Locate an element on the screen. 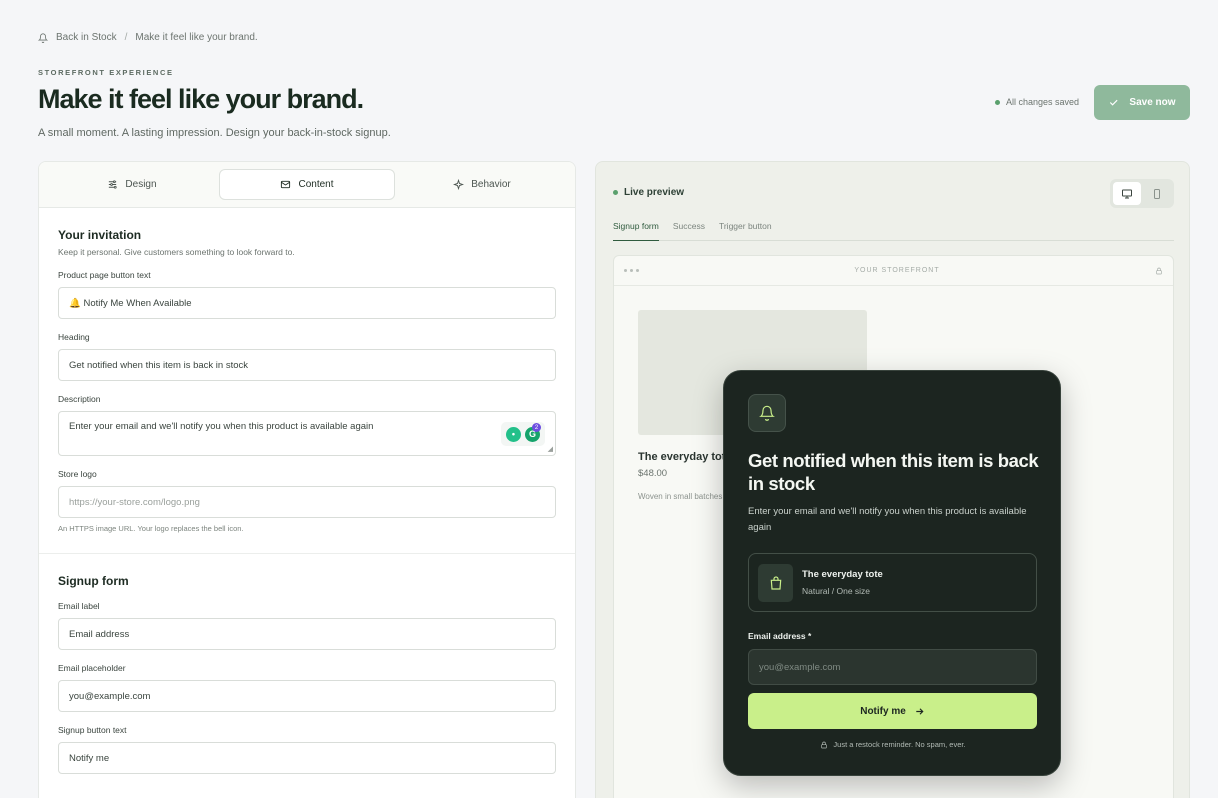 The width and height of the screenshot is (1218, 798). shopping-bag-icon is located at coordinates (775, 582).